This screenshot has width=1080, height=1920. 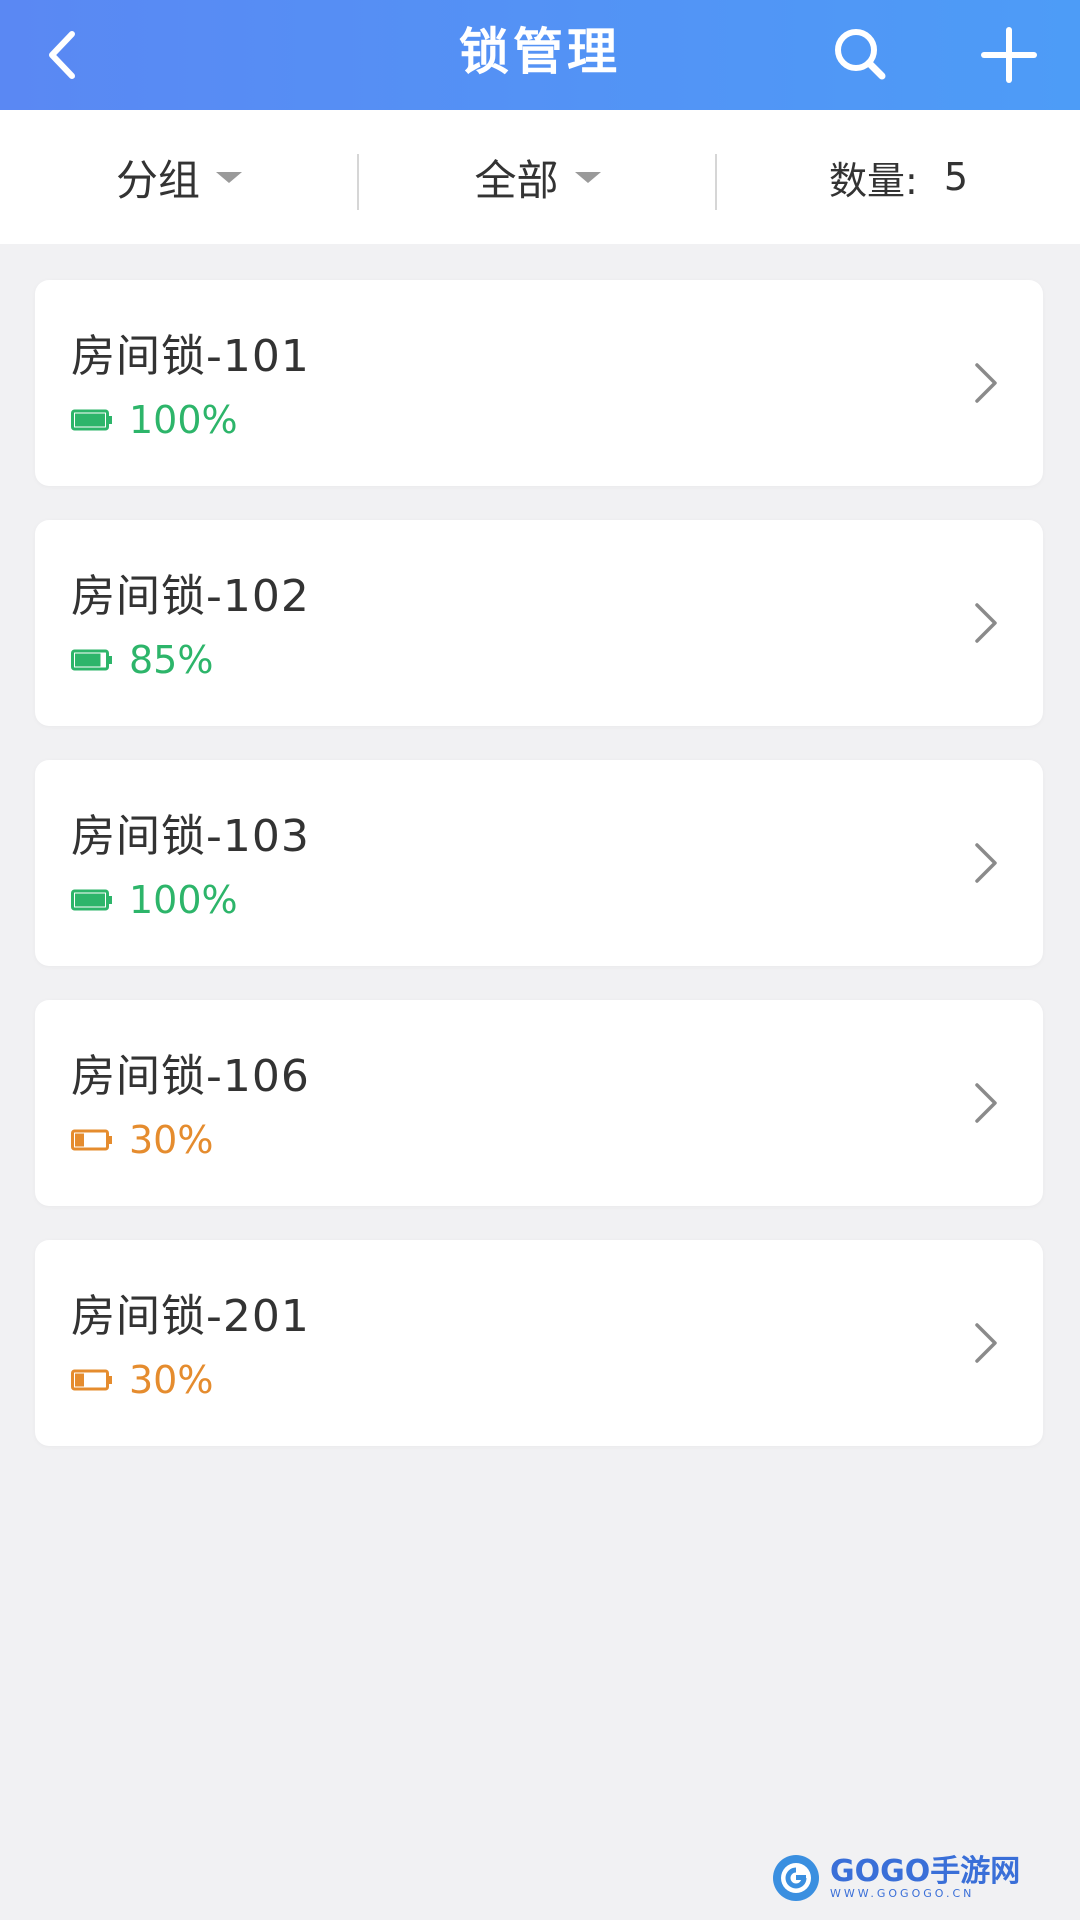 What do you see at coordinates (190, 356) in the screenshot?
I see `lock-name: 房间锁-101` at bounding box center [190, 356].